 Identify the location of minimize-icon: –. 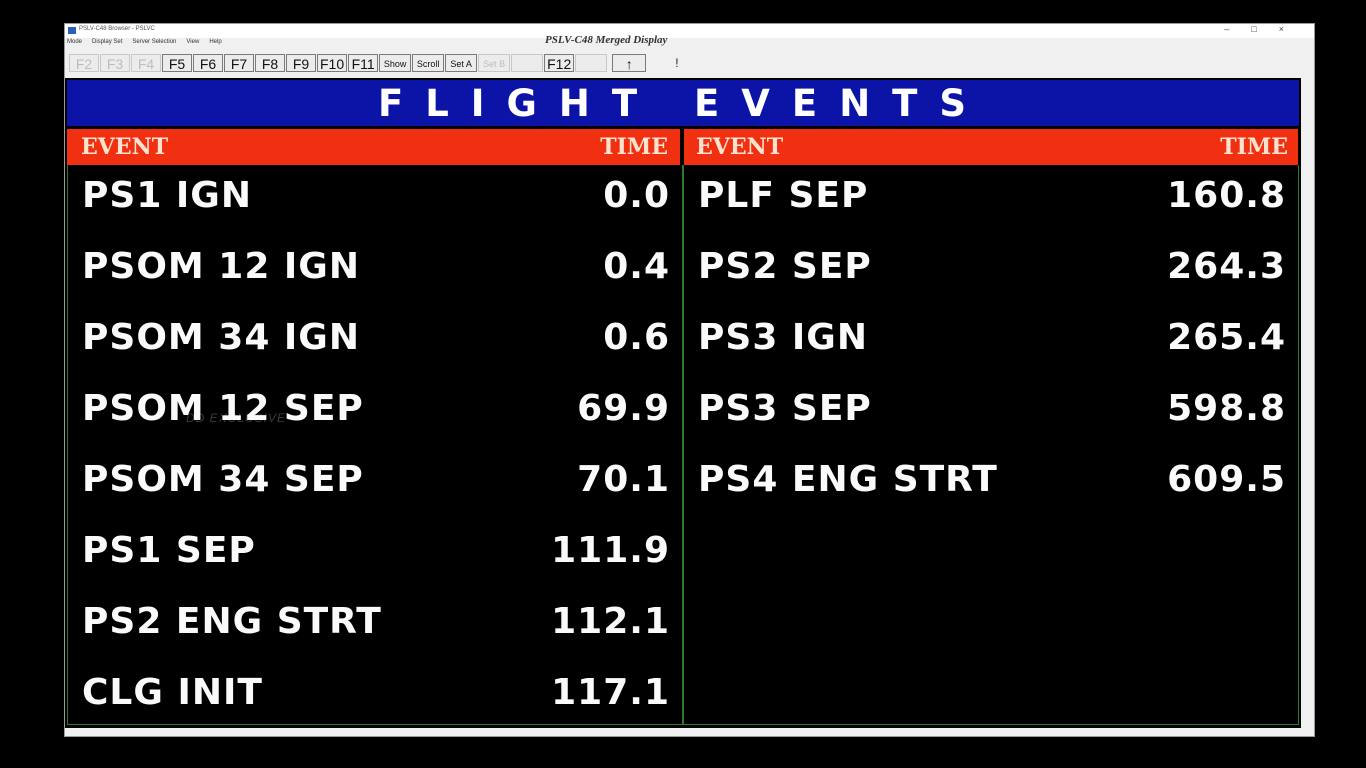
(1237, 29).